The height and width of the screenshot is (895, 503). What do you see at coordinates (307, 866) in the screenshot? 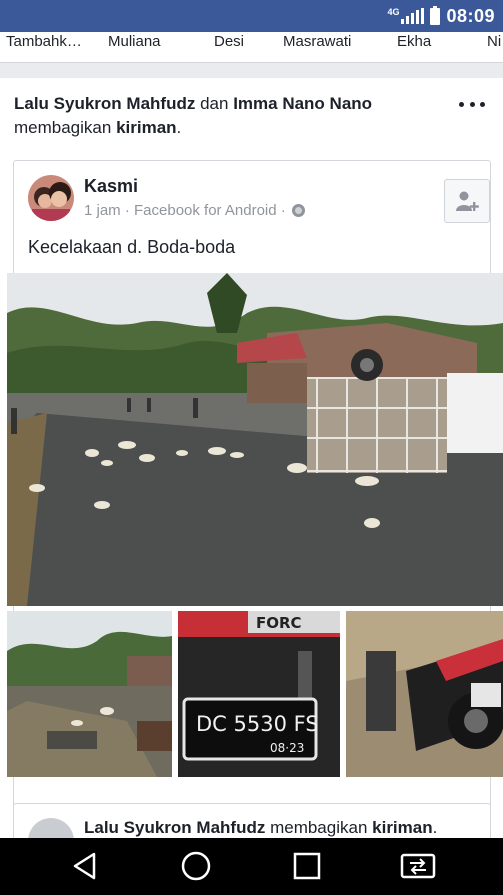
I see `recents-icon` at bounding box center [307, 866].